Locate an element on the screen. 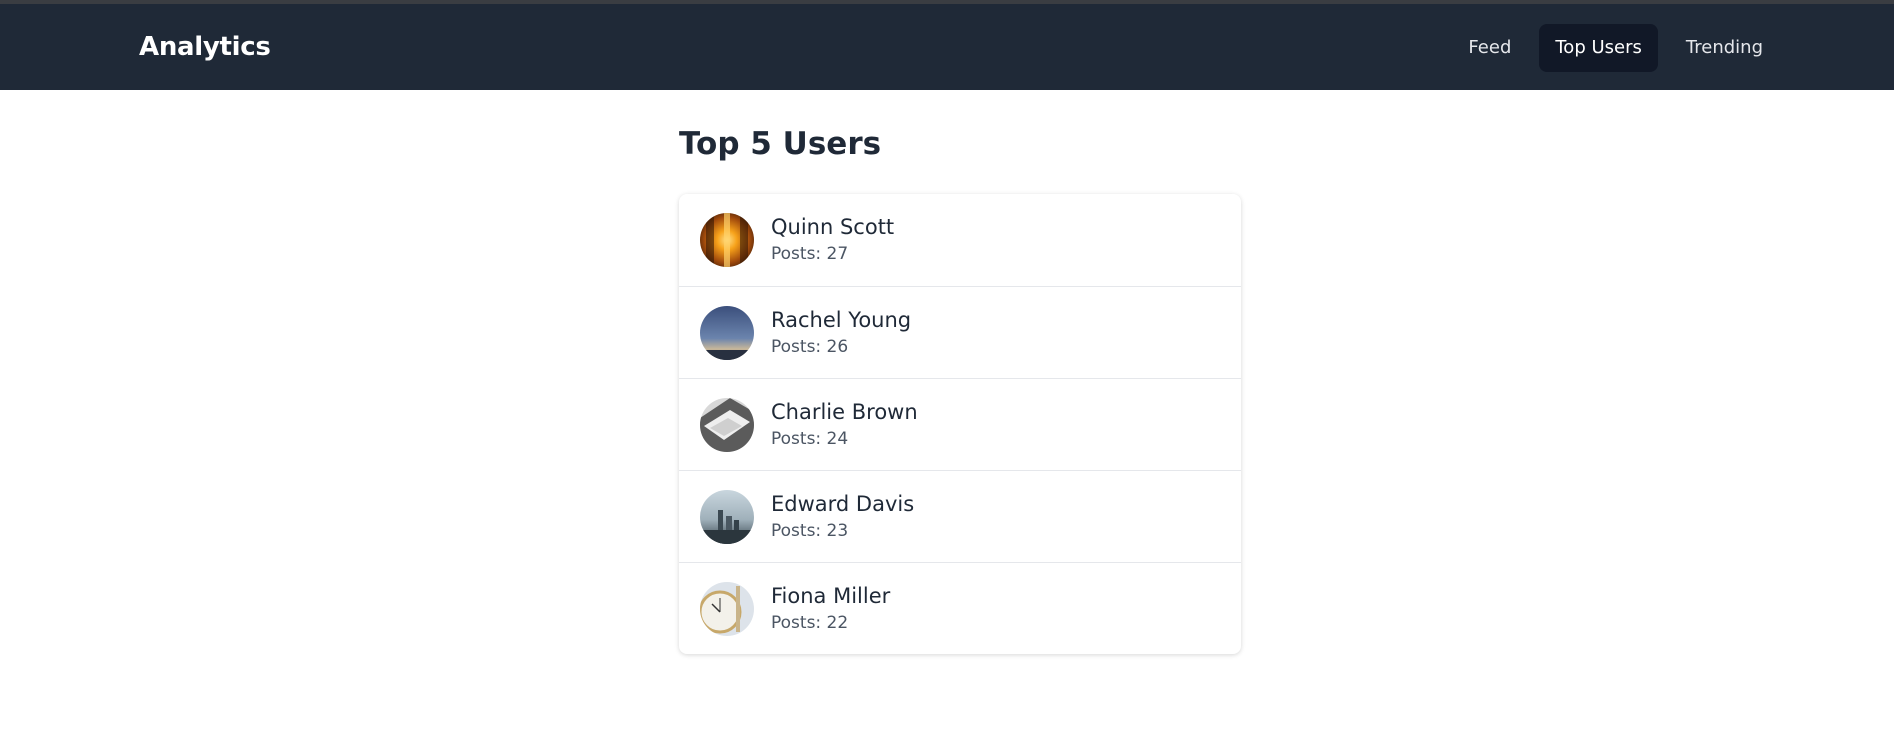 The height and width of the screenshot is (742, 1894). top-navigation-bar: Analytics Feed Top Users Trending is located at coordinates (947, 45).